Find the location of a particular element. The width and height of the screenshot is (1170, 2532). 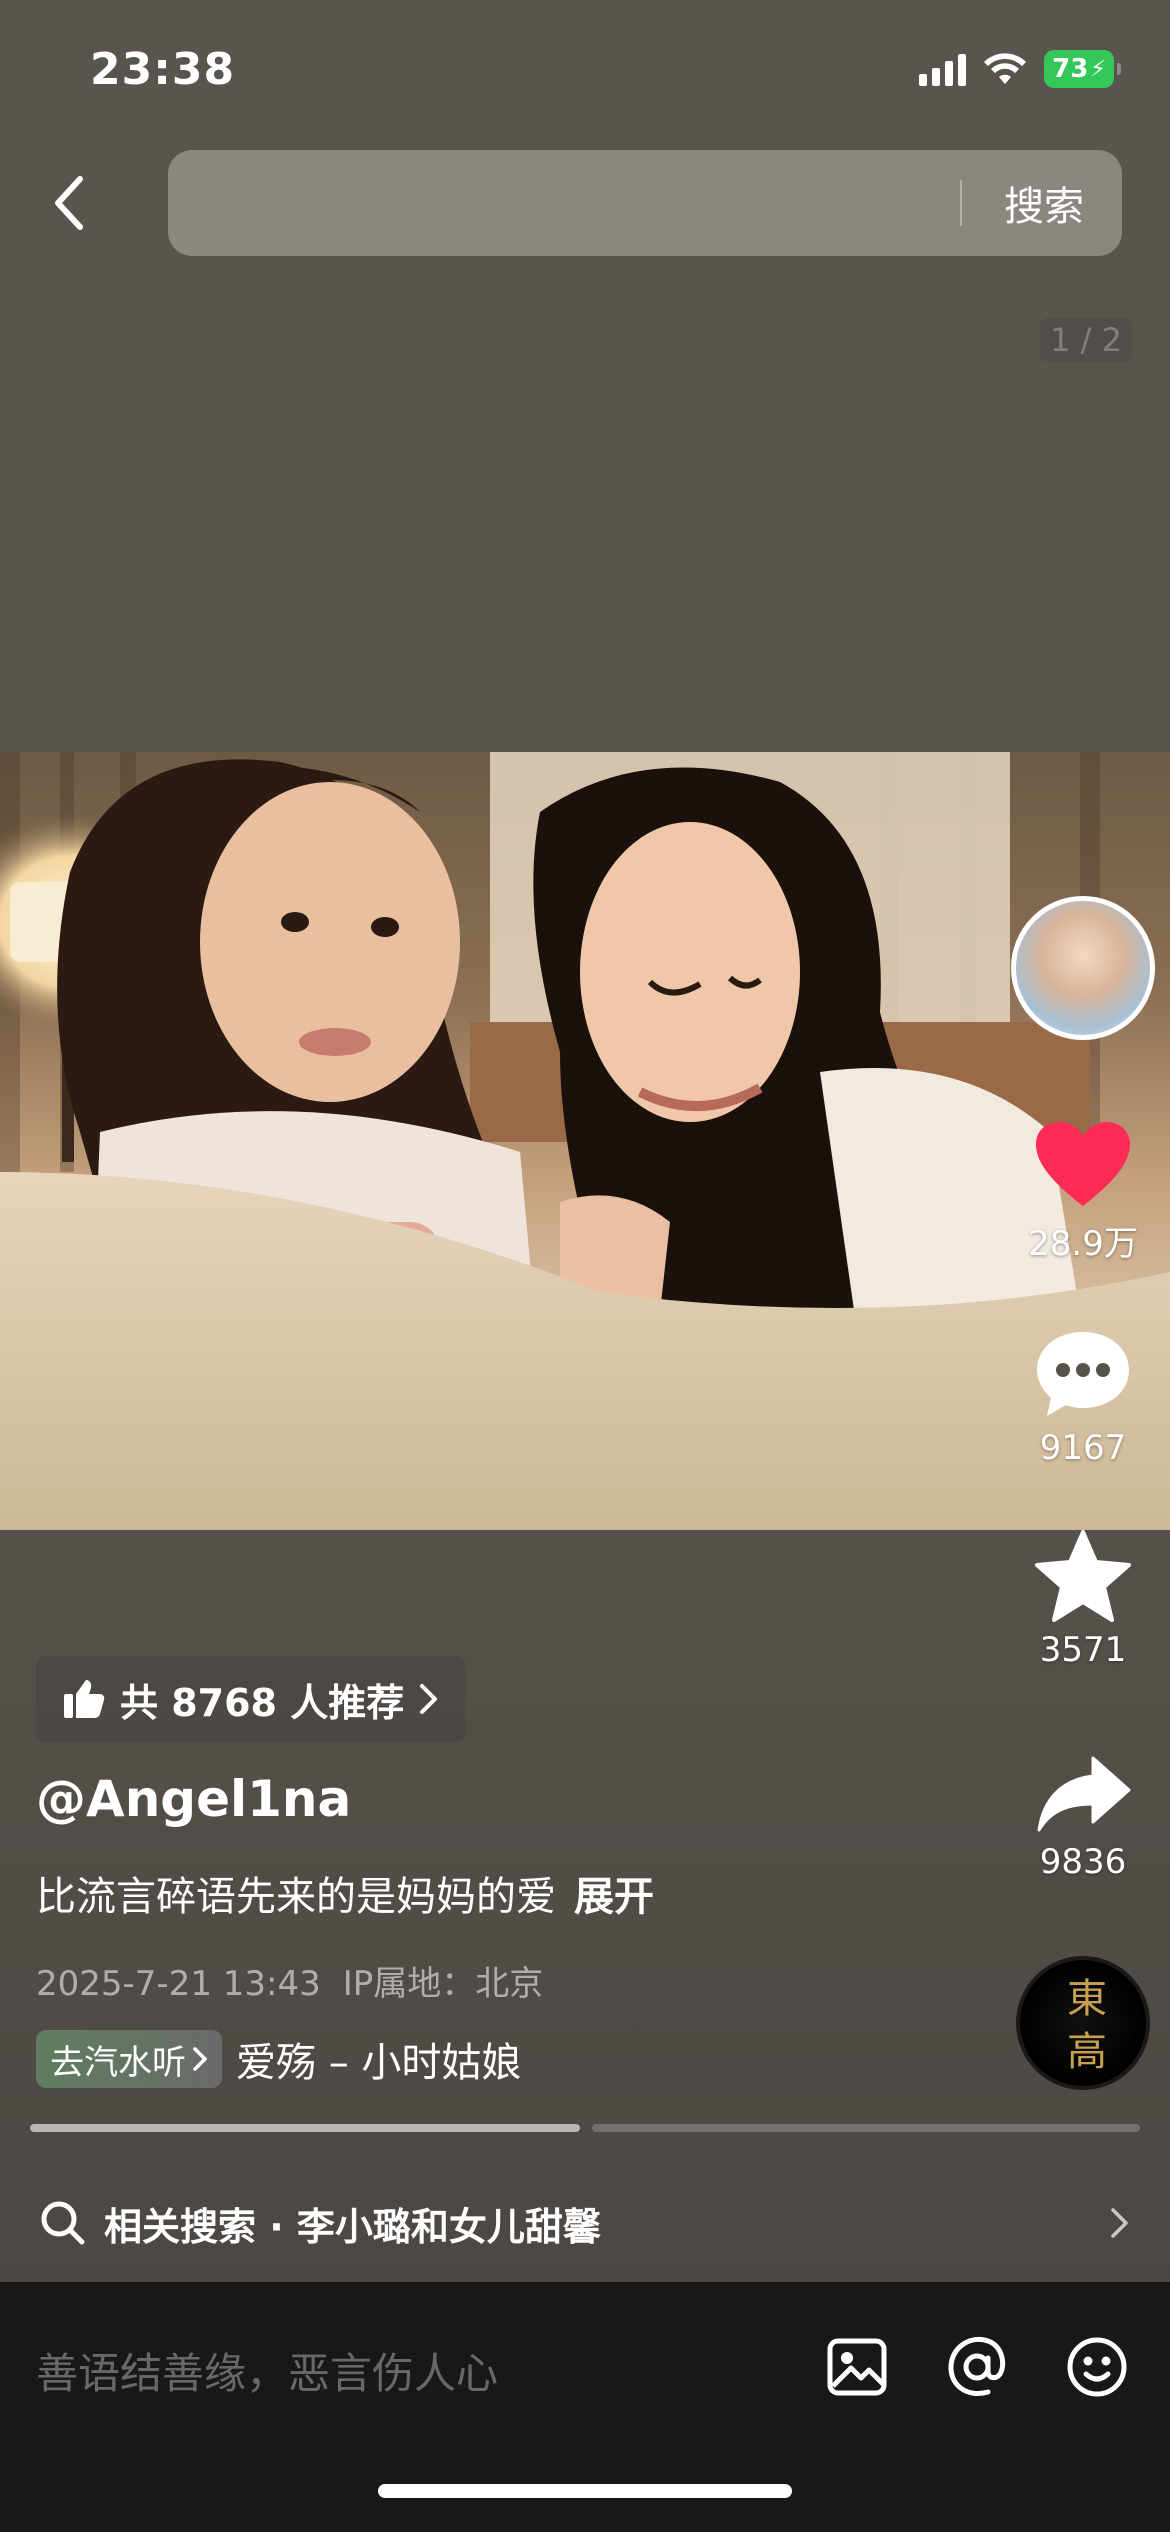

like-button: 28.9万 is located at coordinates (1083, 1192).